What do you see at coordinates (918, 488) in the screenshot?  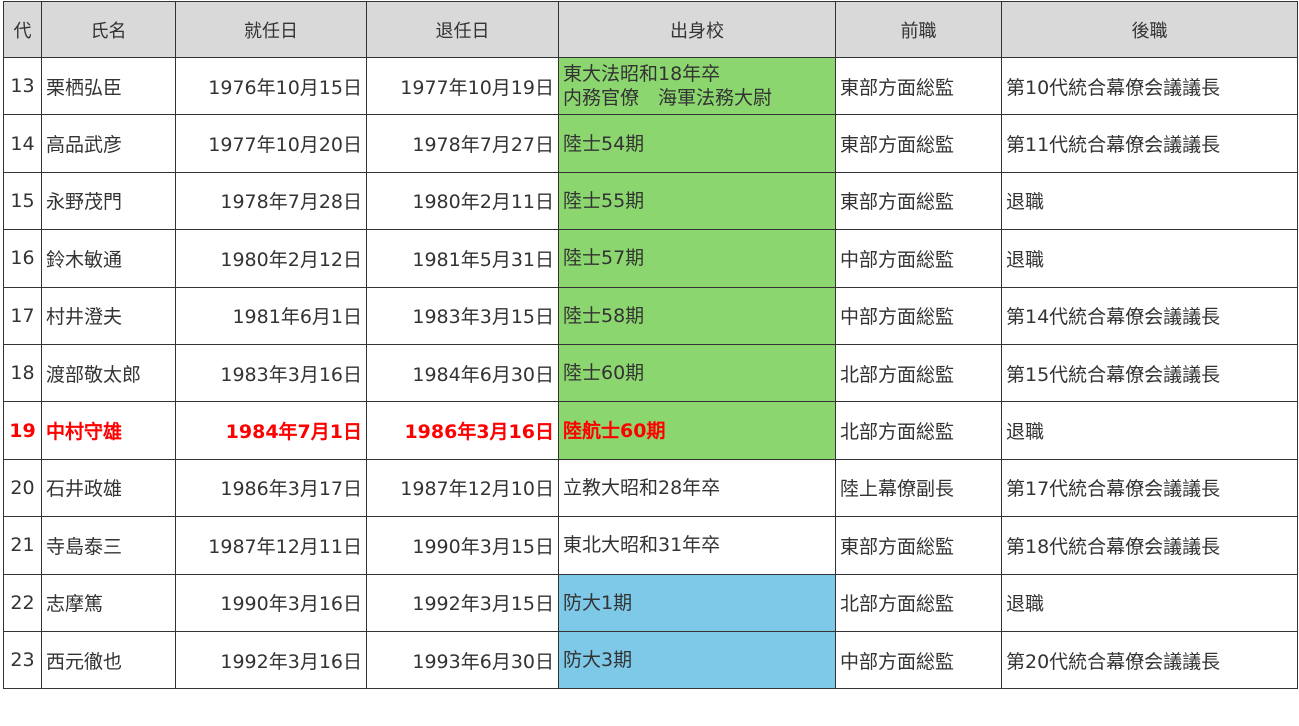 I see `cell-previous-post: 陸上幕僚副長` at bounding box center [918, 488].